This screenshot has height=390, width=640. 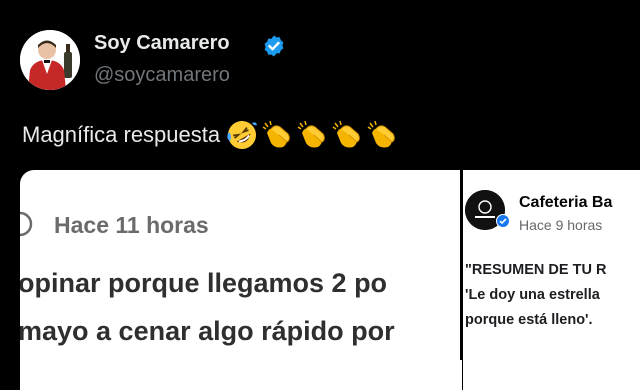 I want to click on clock-icon, so click(x=26, y=224).